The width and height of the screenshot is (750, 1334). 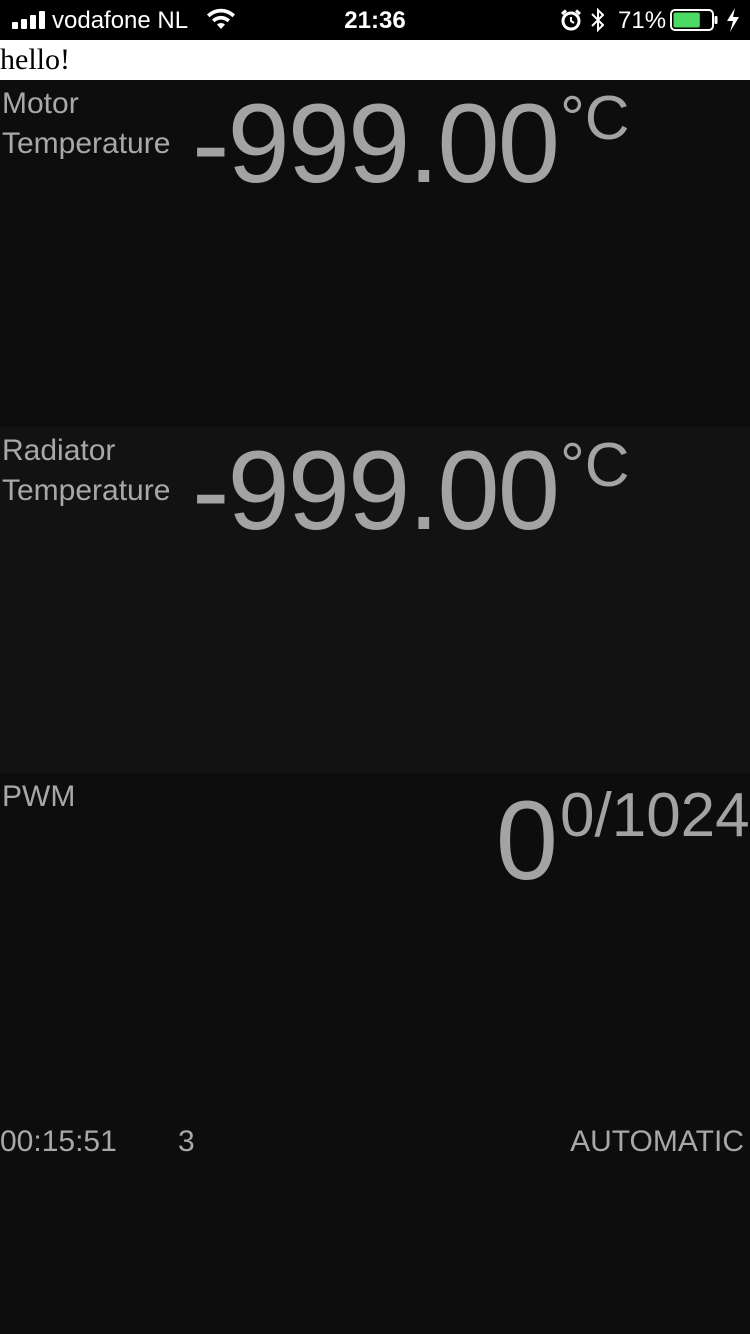 What do you see at coordinates (86, 143) in the screenshot?
I see `motor-label-line2: Temperature` at bounding box center [86, 143].